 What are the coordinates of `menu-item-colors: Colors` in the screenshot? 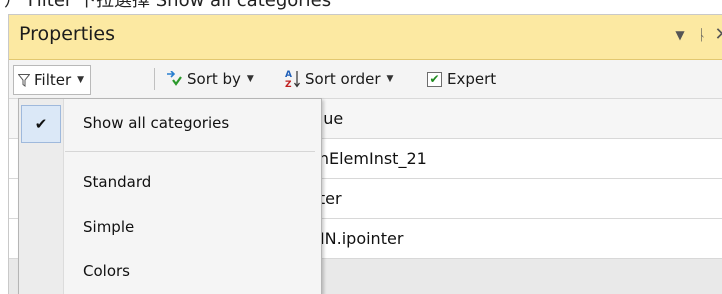 It's located at (170, 271).